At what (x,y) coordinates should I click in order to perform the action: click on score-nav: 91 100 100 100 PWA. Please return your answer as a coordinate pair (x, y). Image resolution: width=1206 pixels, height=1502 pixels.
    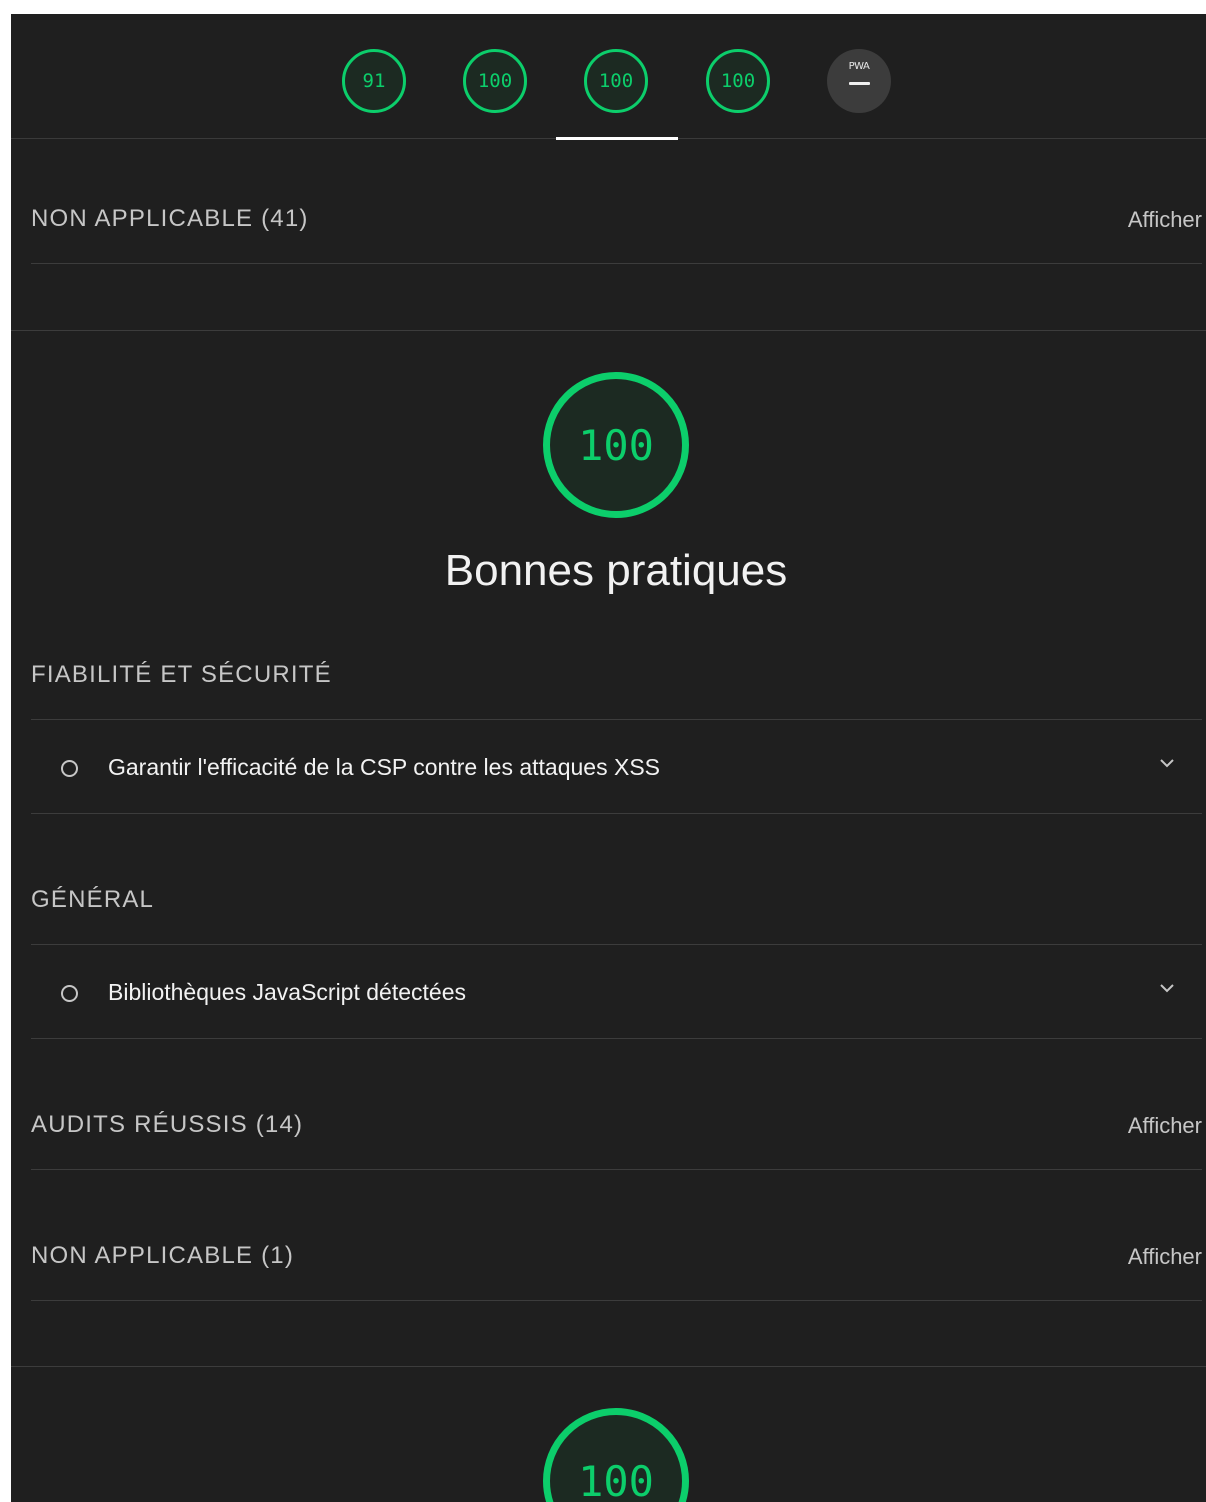
    Looking at the image, I should click on (608, 77).